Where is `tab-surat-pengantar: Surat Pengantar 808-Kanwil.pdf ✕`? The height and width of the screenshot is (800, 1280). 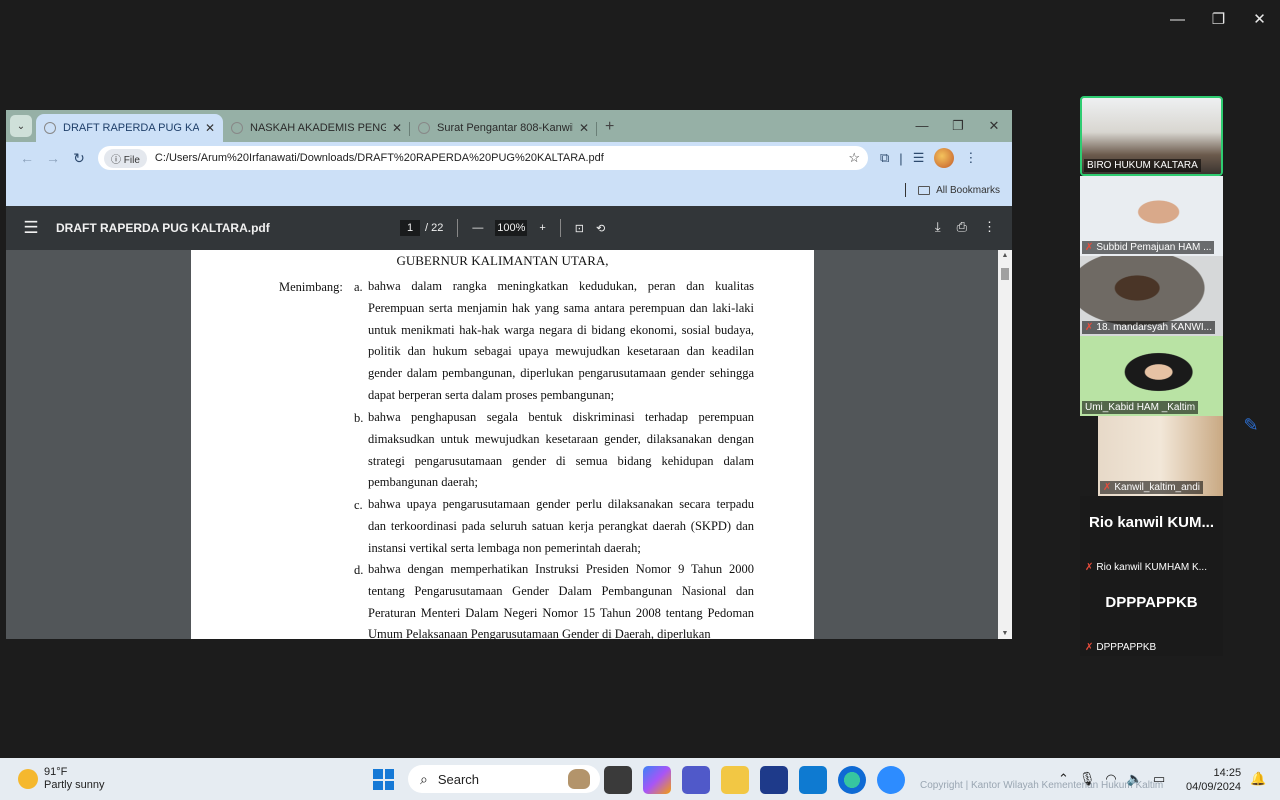
tab-surat-pengantar: Surat Pengantar 808-Kanwil.pdf ✕ is located at coordinates (503, 128).